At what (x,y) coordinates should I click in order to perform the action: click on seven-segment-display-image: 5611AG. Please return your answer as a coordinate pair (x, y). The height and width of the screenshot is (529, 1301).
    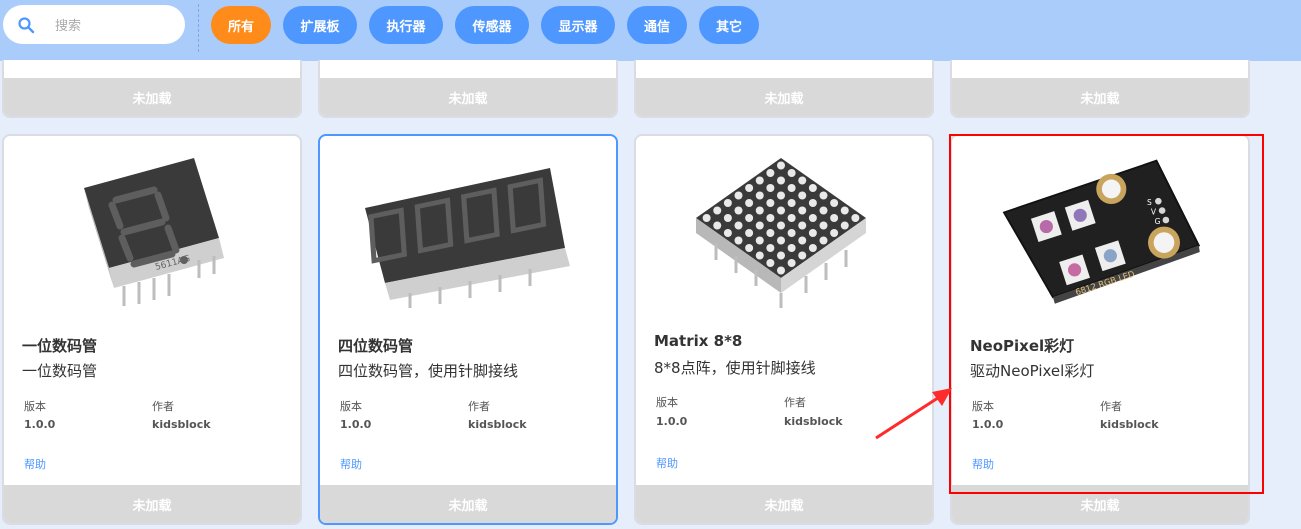
    Looking at the image, I should click on (154, 232).